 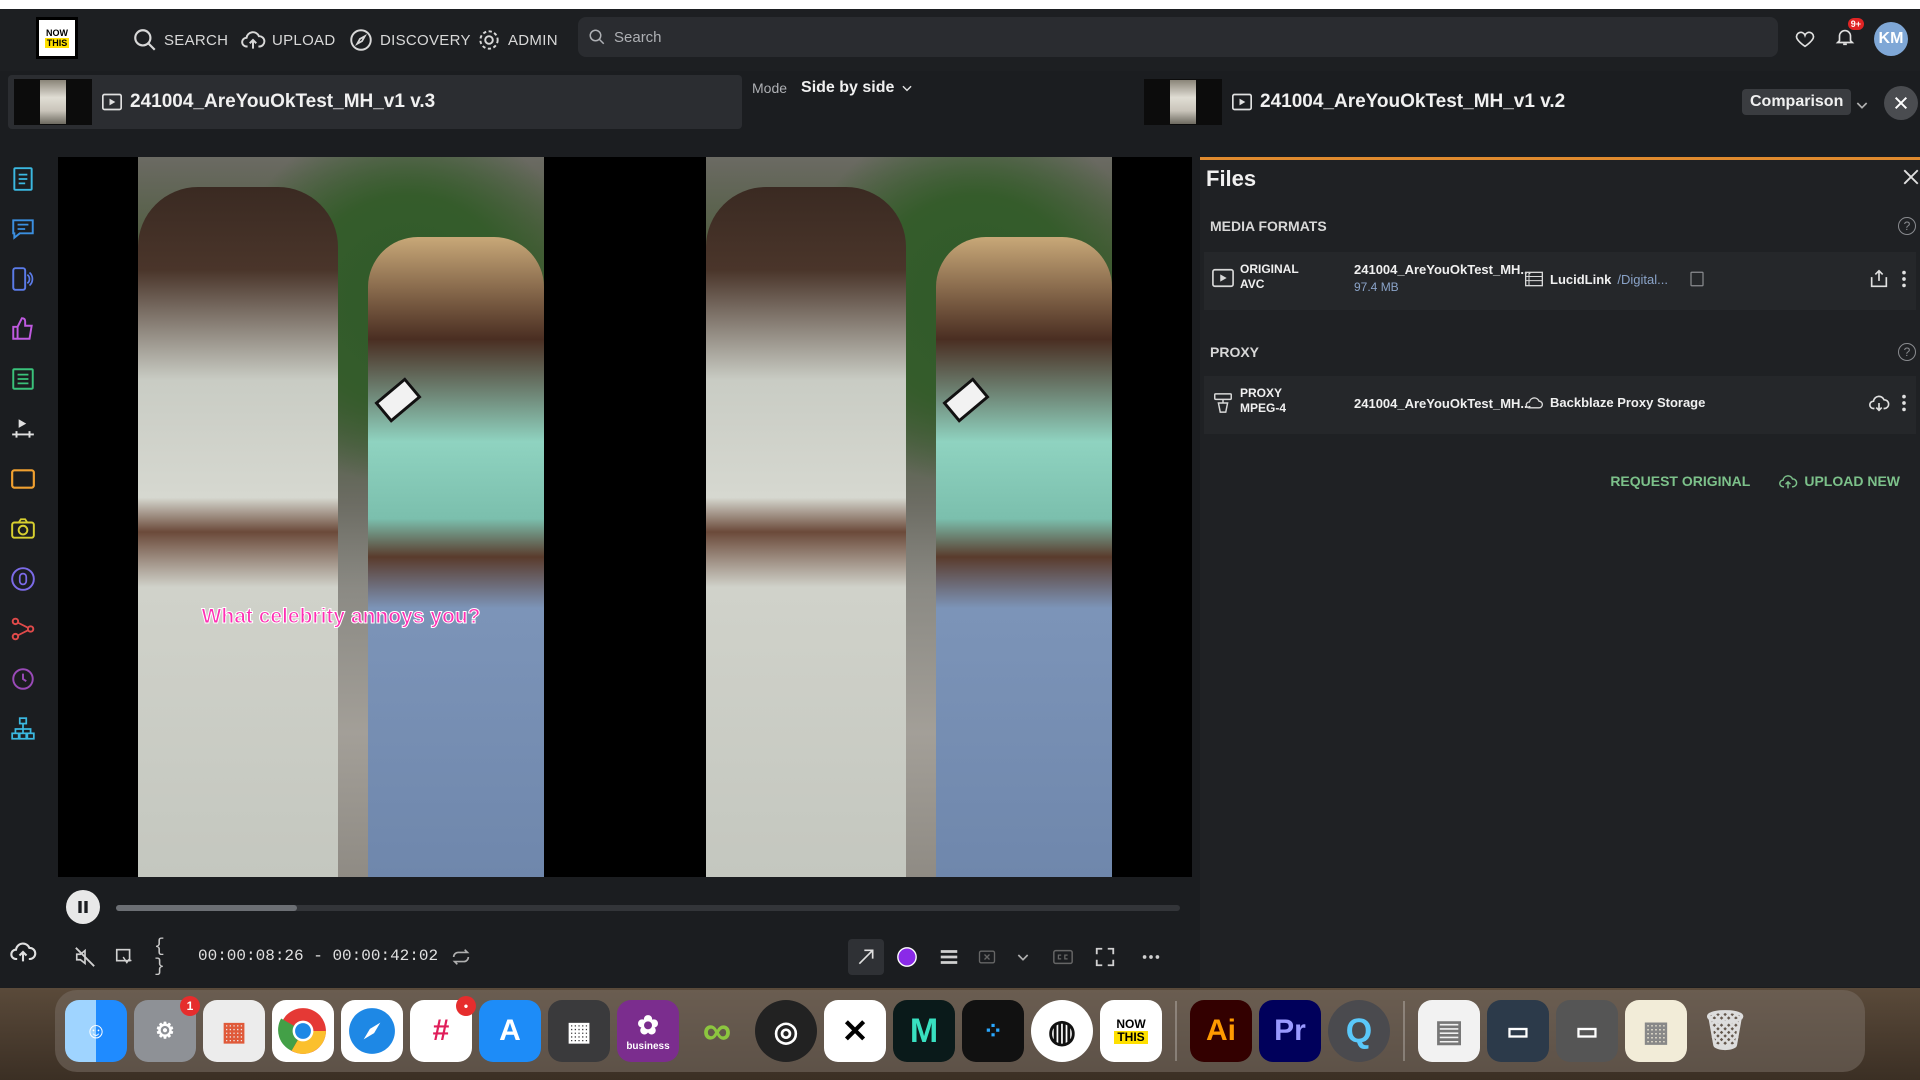 I want to click on dock-obs: ◎, so click(x=786, y=1031).